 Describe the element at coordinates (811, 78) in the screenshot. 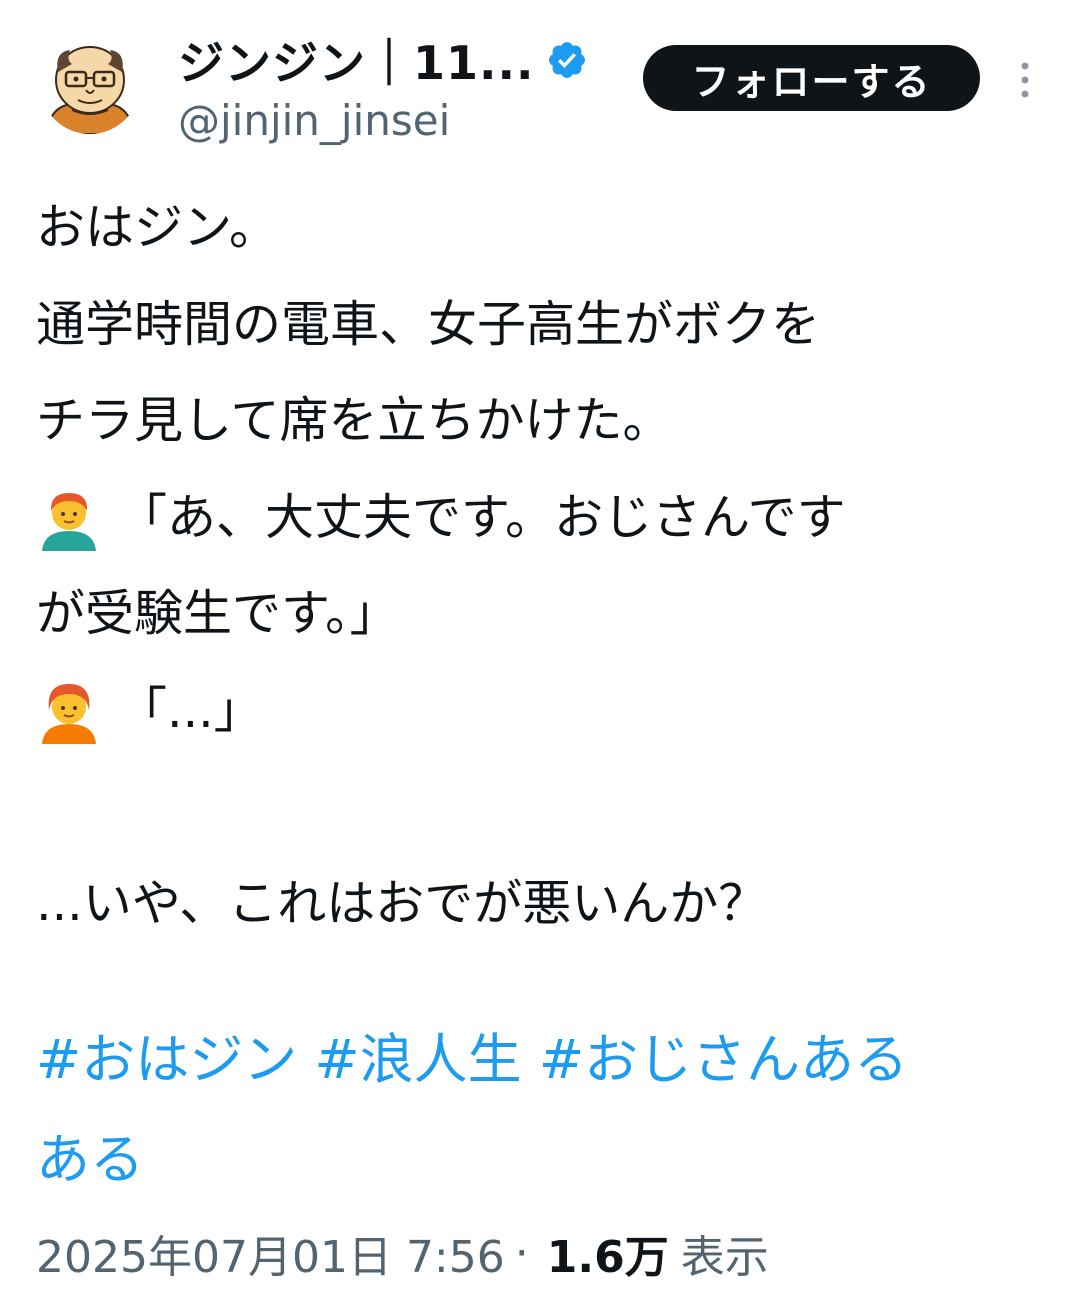

I see `follow-button: フォローする` at that location.